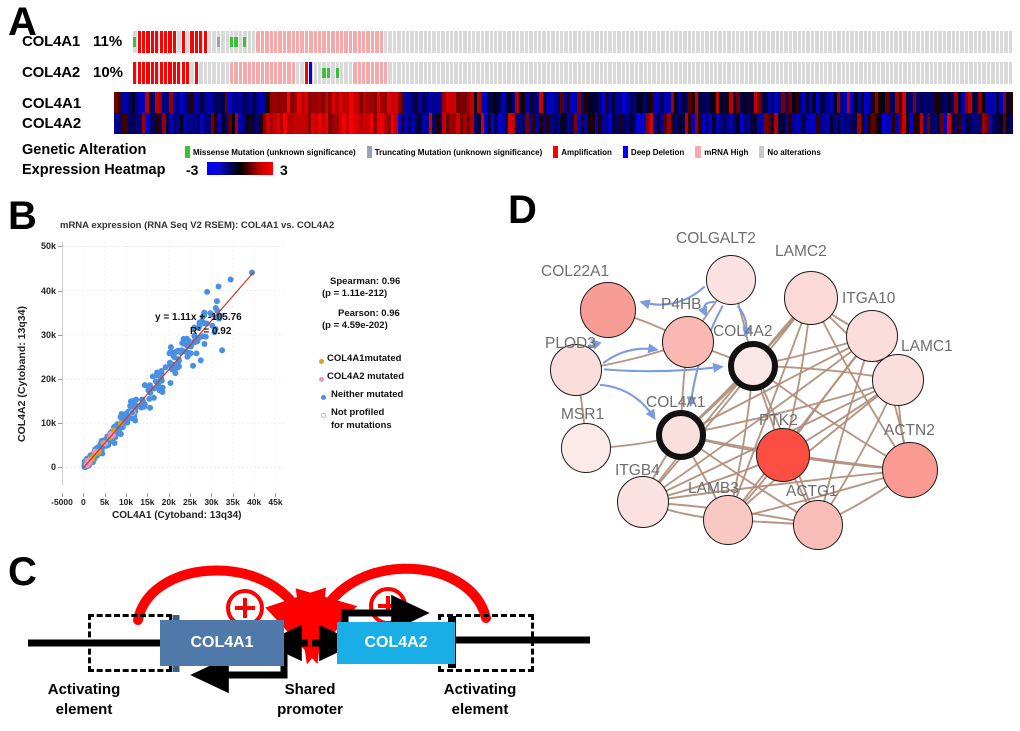 Image resolution: width=1020 pixels, height=731 pixels. Describe the element at coordinates (728, 520) in the screenshot. I see `network-node-lamb3` at that location.